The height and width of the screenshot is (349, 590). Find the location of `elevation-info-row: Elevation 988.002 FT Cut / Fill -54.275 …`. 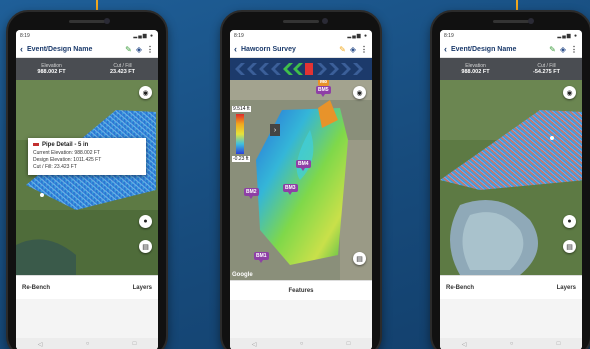

elevation-info-row: Elevation 988.002 FT Cut / Fill -54.275 … is located at coordinates (511, 69).